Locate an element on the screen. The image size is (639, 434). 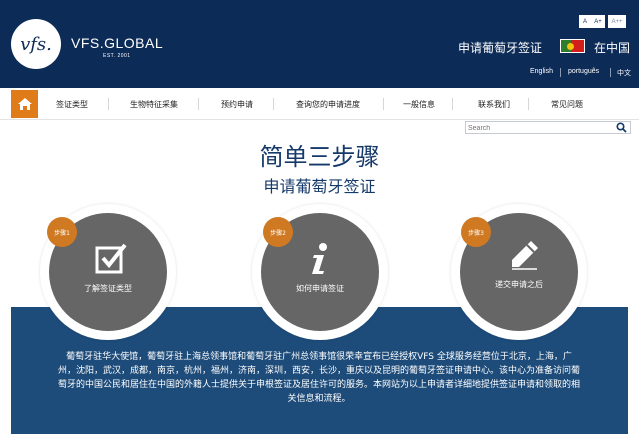
brand-name: VFS.GLOBAL is located at coordinates (117, 43).